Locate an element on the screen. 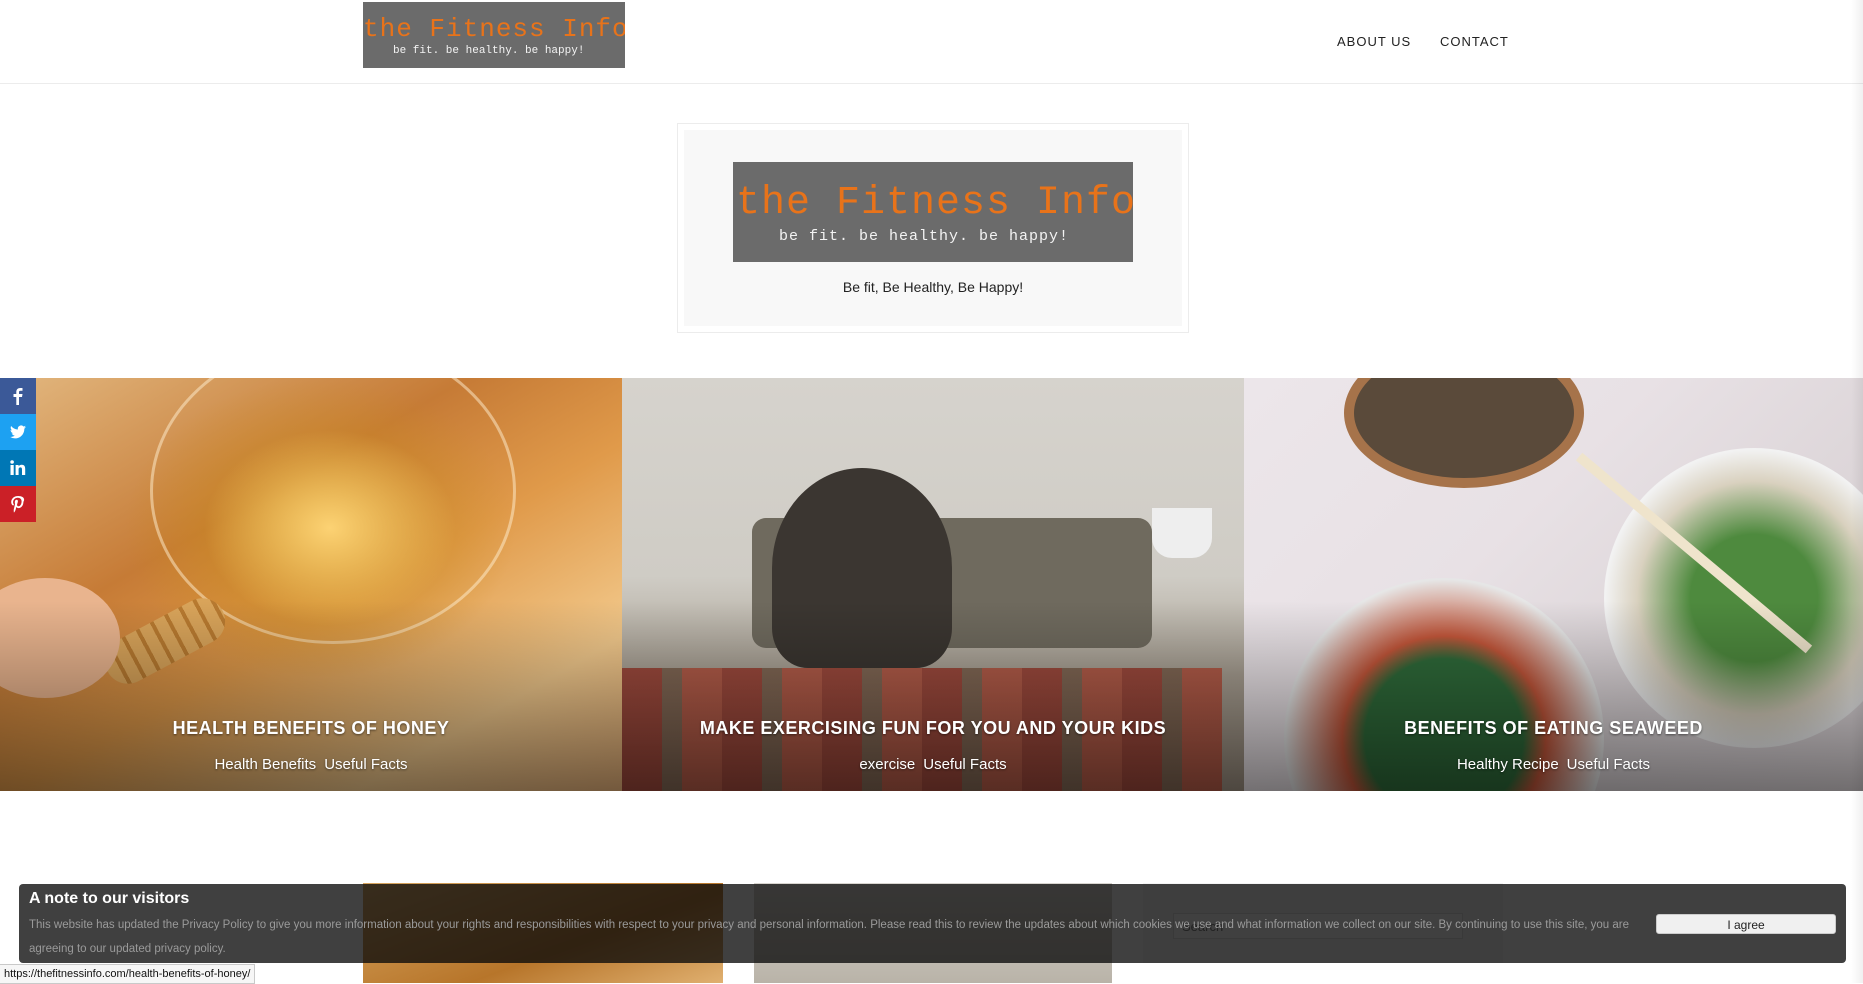 The width and height of the screenshot is (1863, 984). plant-pot-image is located at coordinates (1182, 533).